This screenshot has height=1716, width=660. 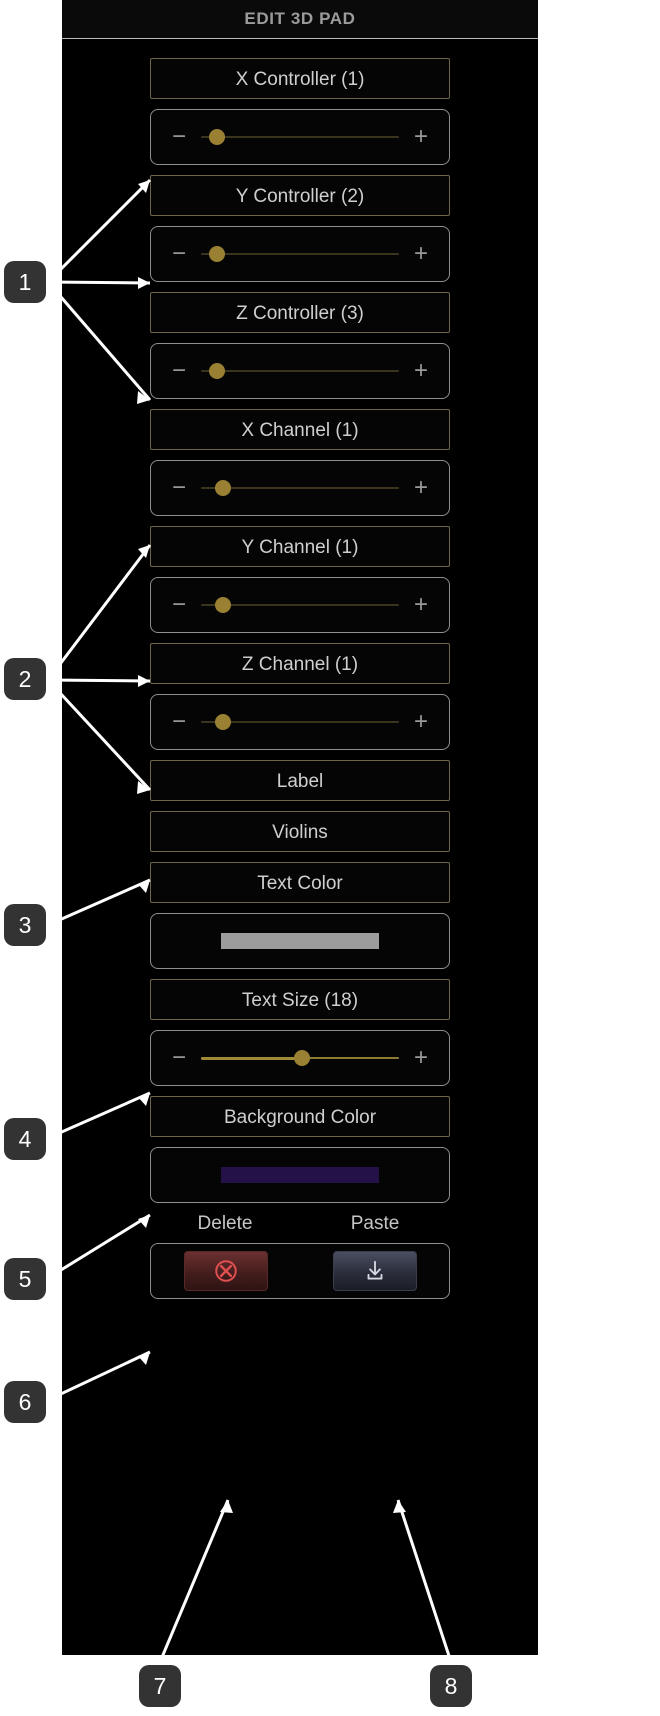 I want to click on x-channel-row: X Channel (1), so click(x=300, y=429).